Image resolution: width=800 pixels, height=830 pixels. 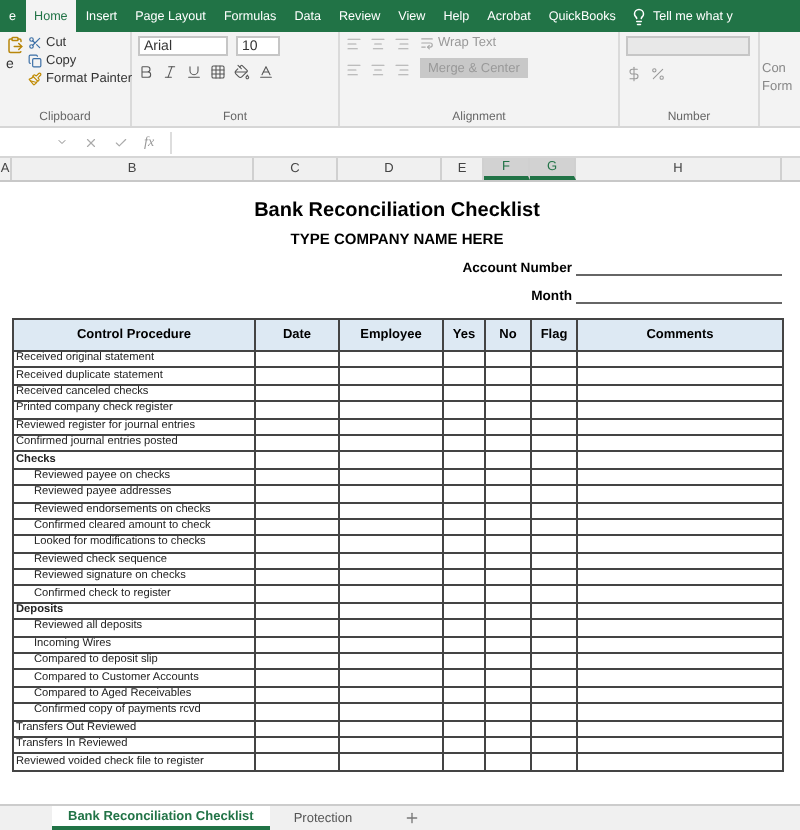 I want to click on cancel-icon, so click(x=91, y=142).